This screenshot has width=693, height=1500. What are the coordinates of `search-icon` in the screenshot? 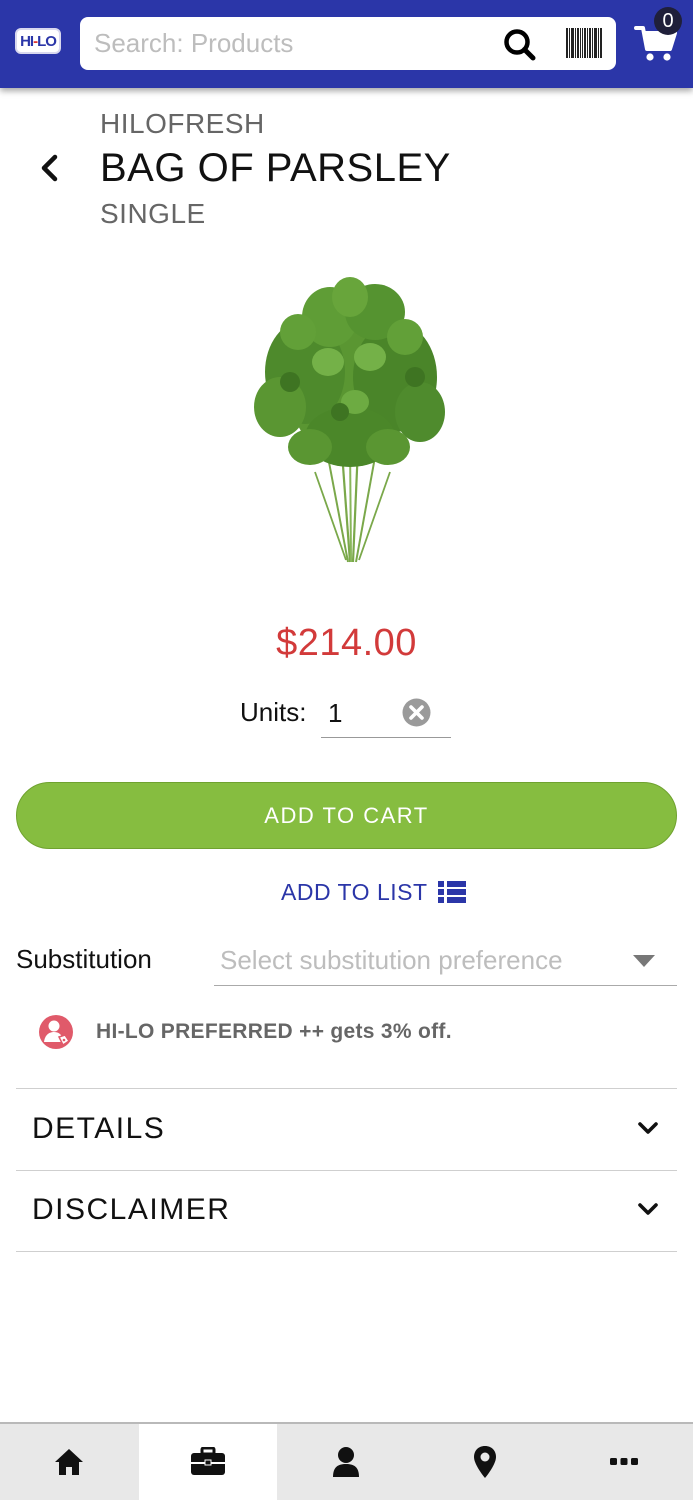 It's located at (520, 45).